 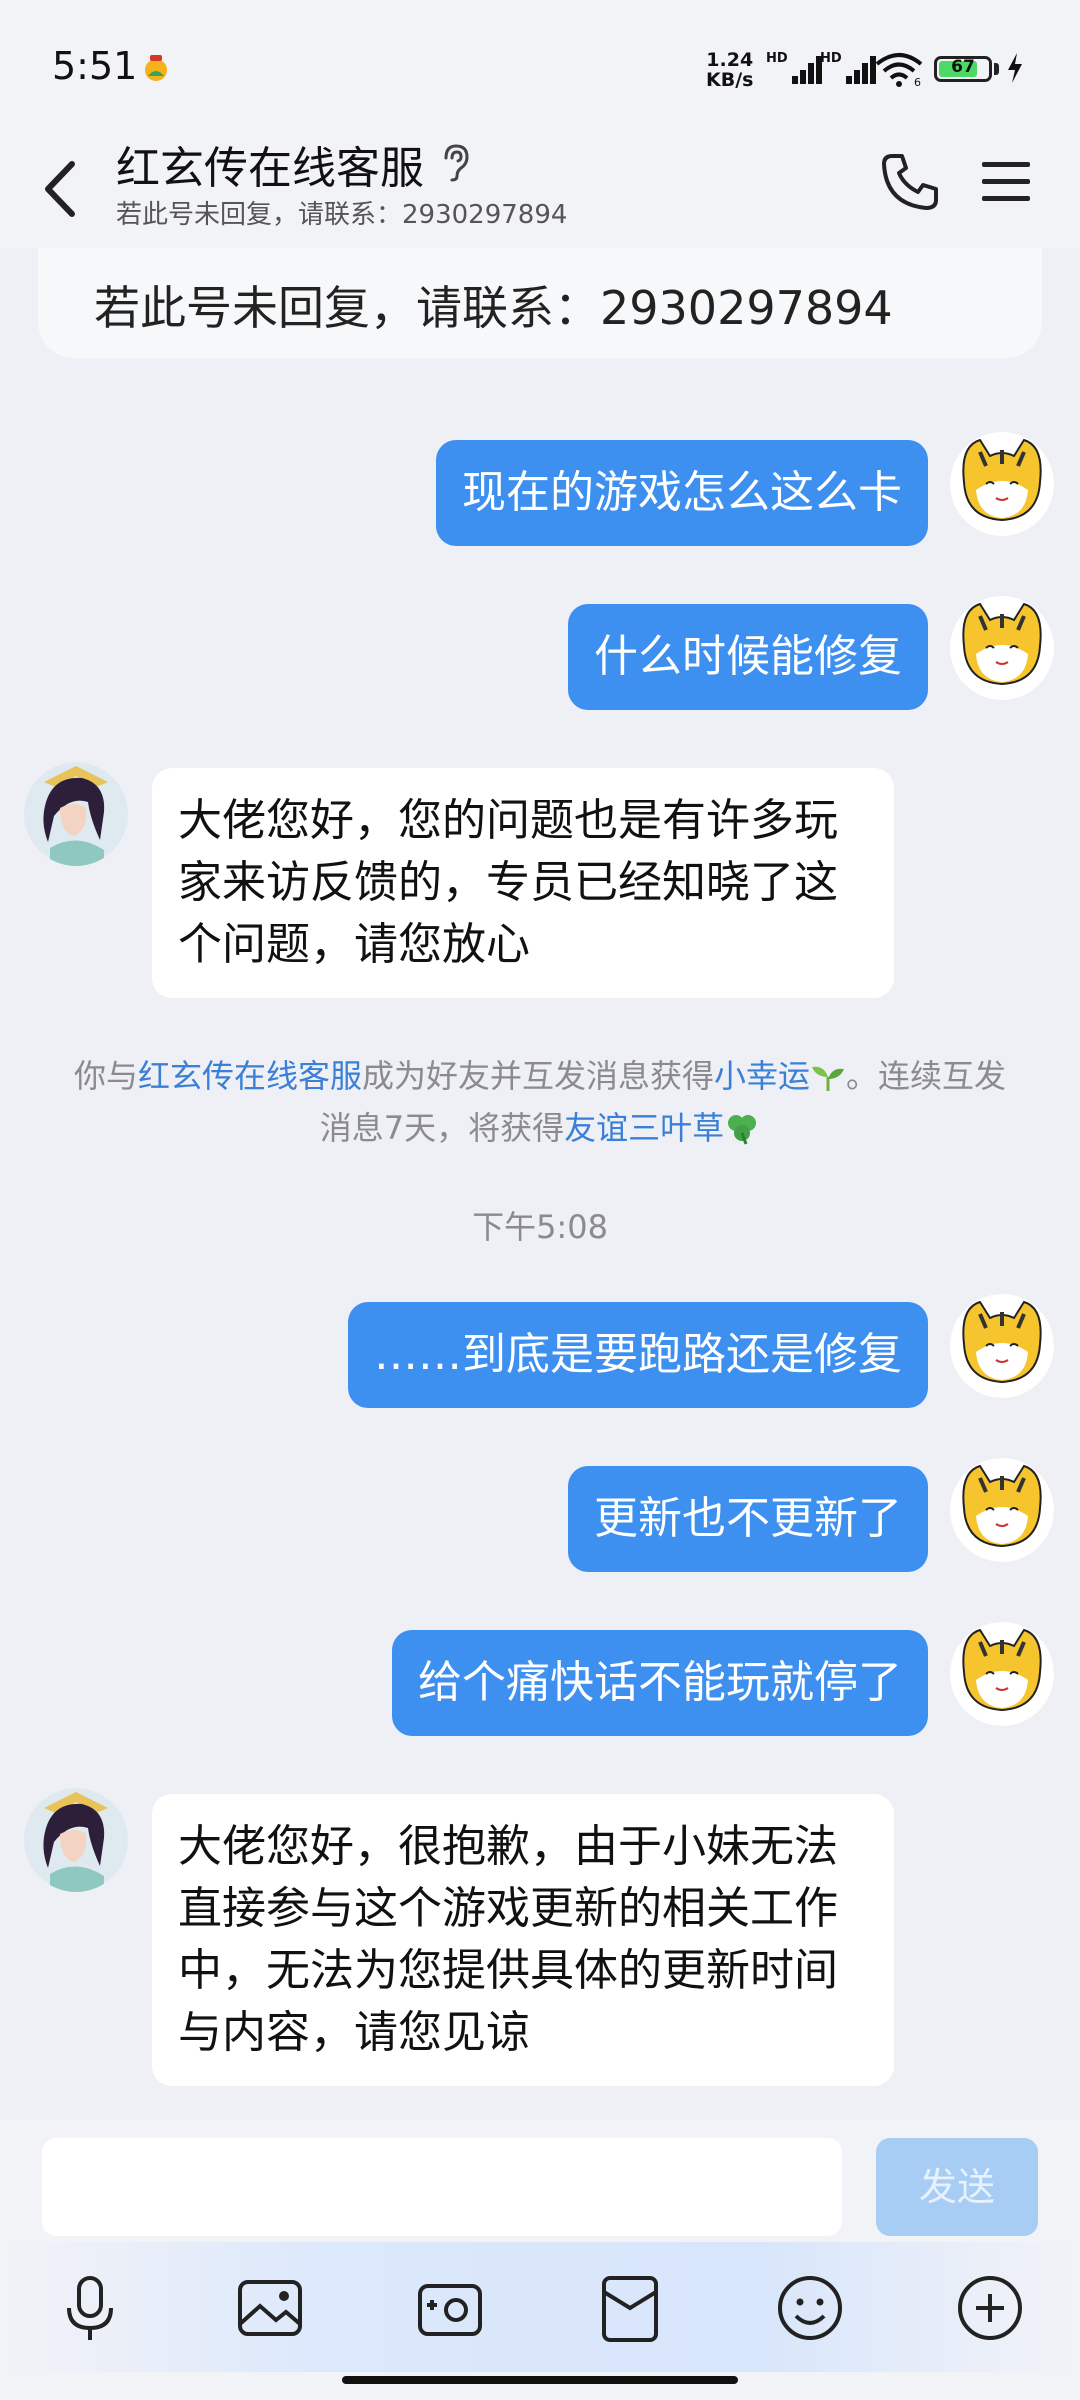 What do you see at coordinates (456, 163) in the screenshot?
I see `ear-icon` at bounding box center [456, 163].